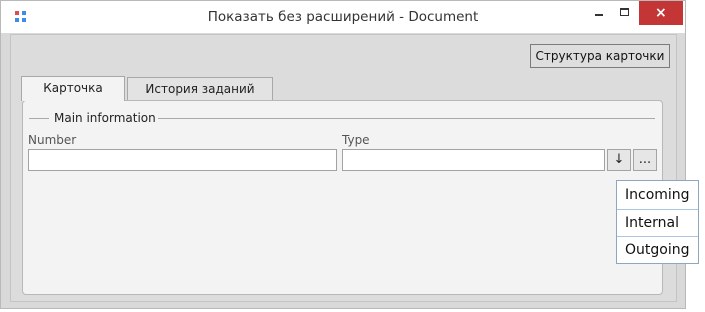  I want to click on number-label: Number, so click(52, 140).